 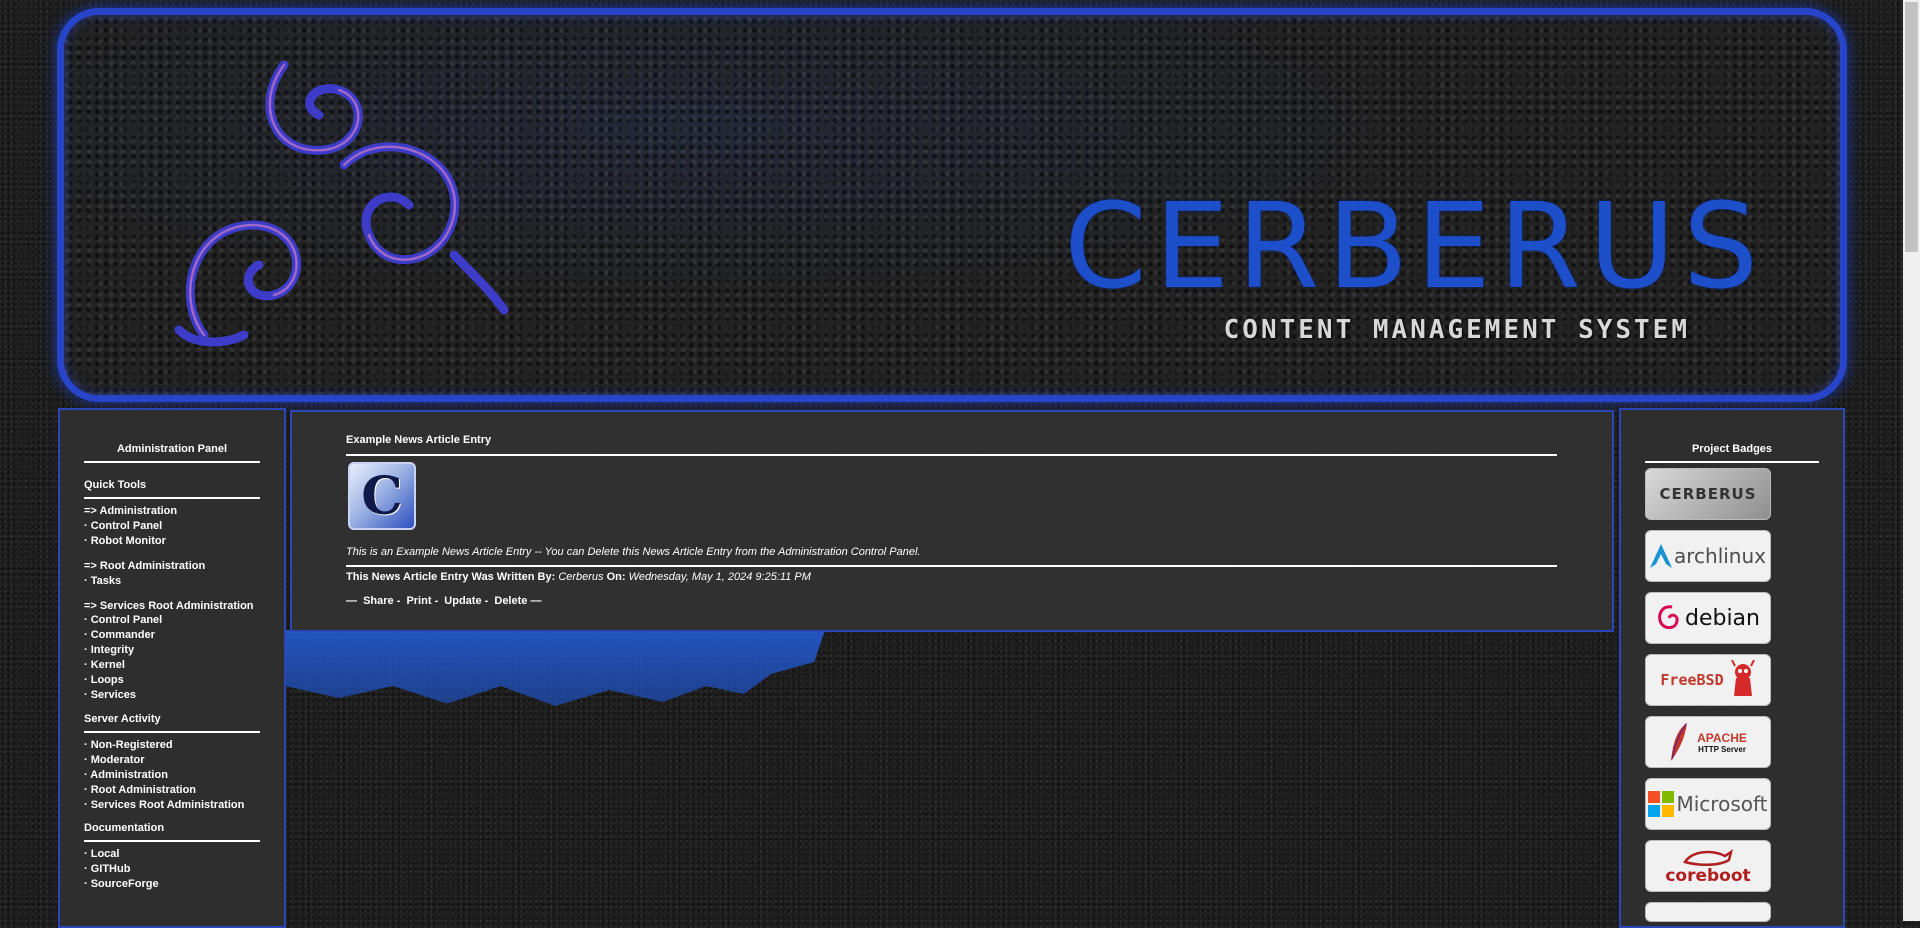 What do you see at coordinates (1742, 678) in the screenshot?
I see `freebsd-daemon-icon` at bounding box center [1742, 678].